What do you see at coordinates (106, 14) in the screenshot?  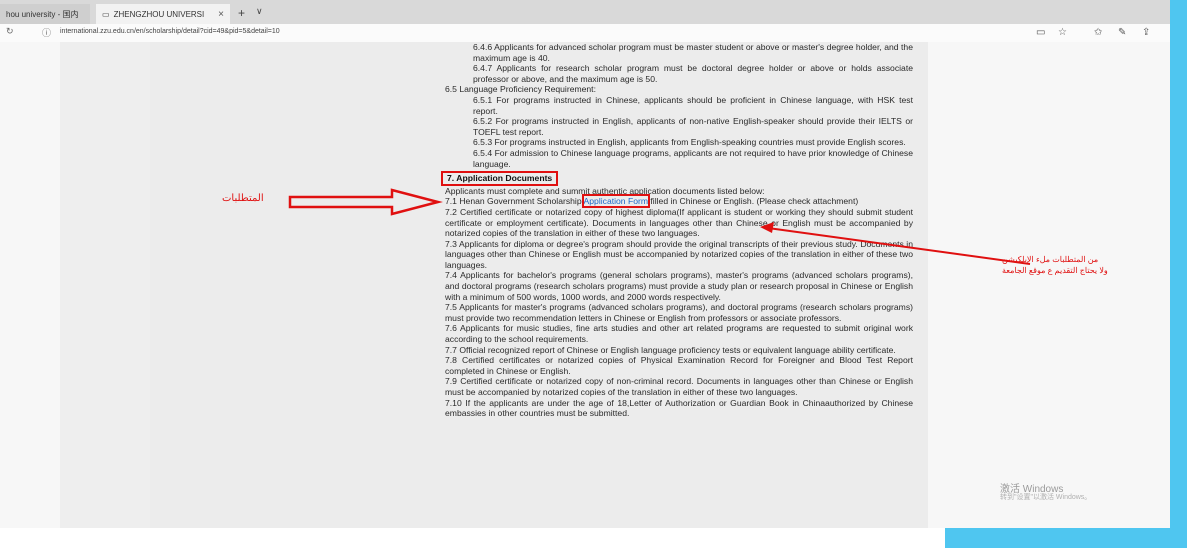 I see `page-icon: ▭` at bounding box center [106, 14].